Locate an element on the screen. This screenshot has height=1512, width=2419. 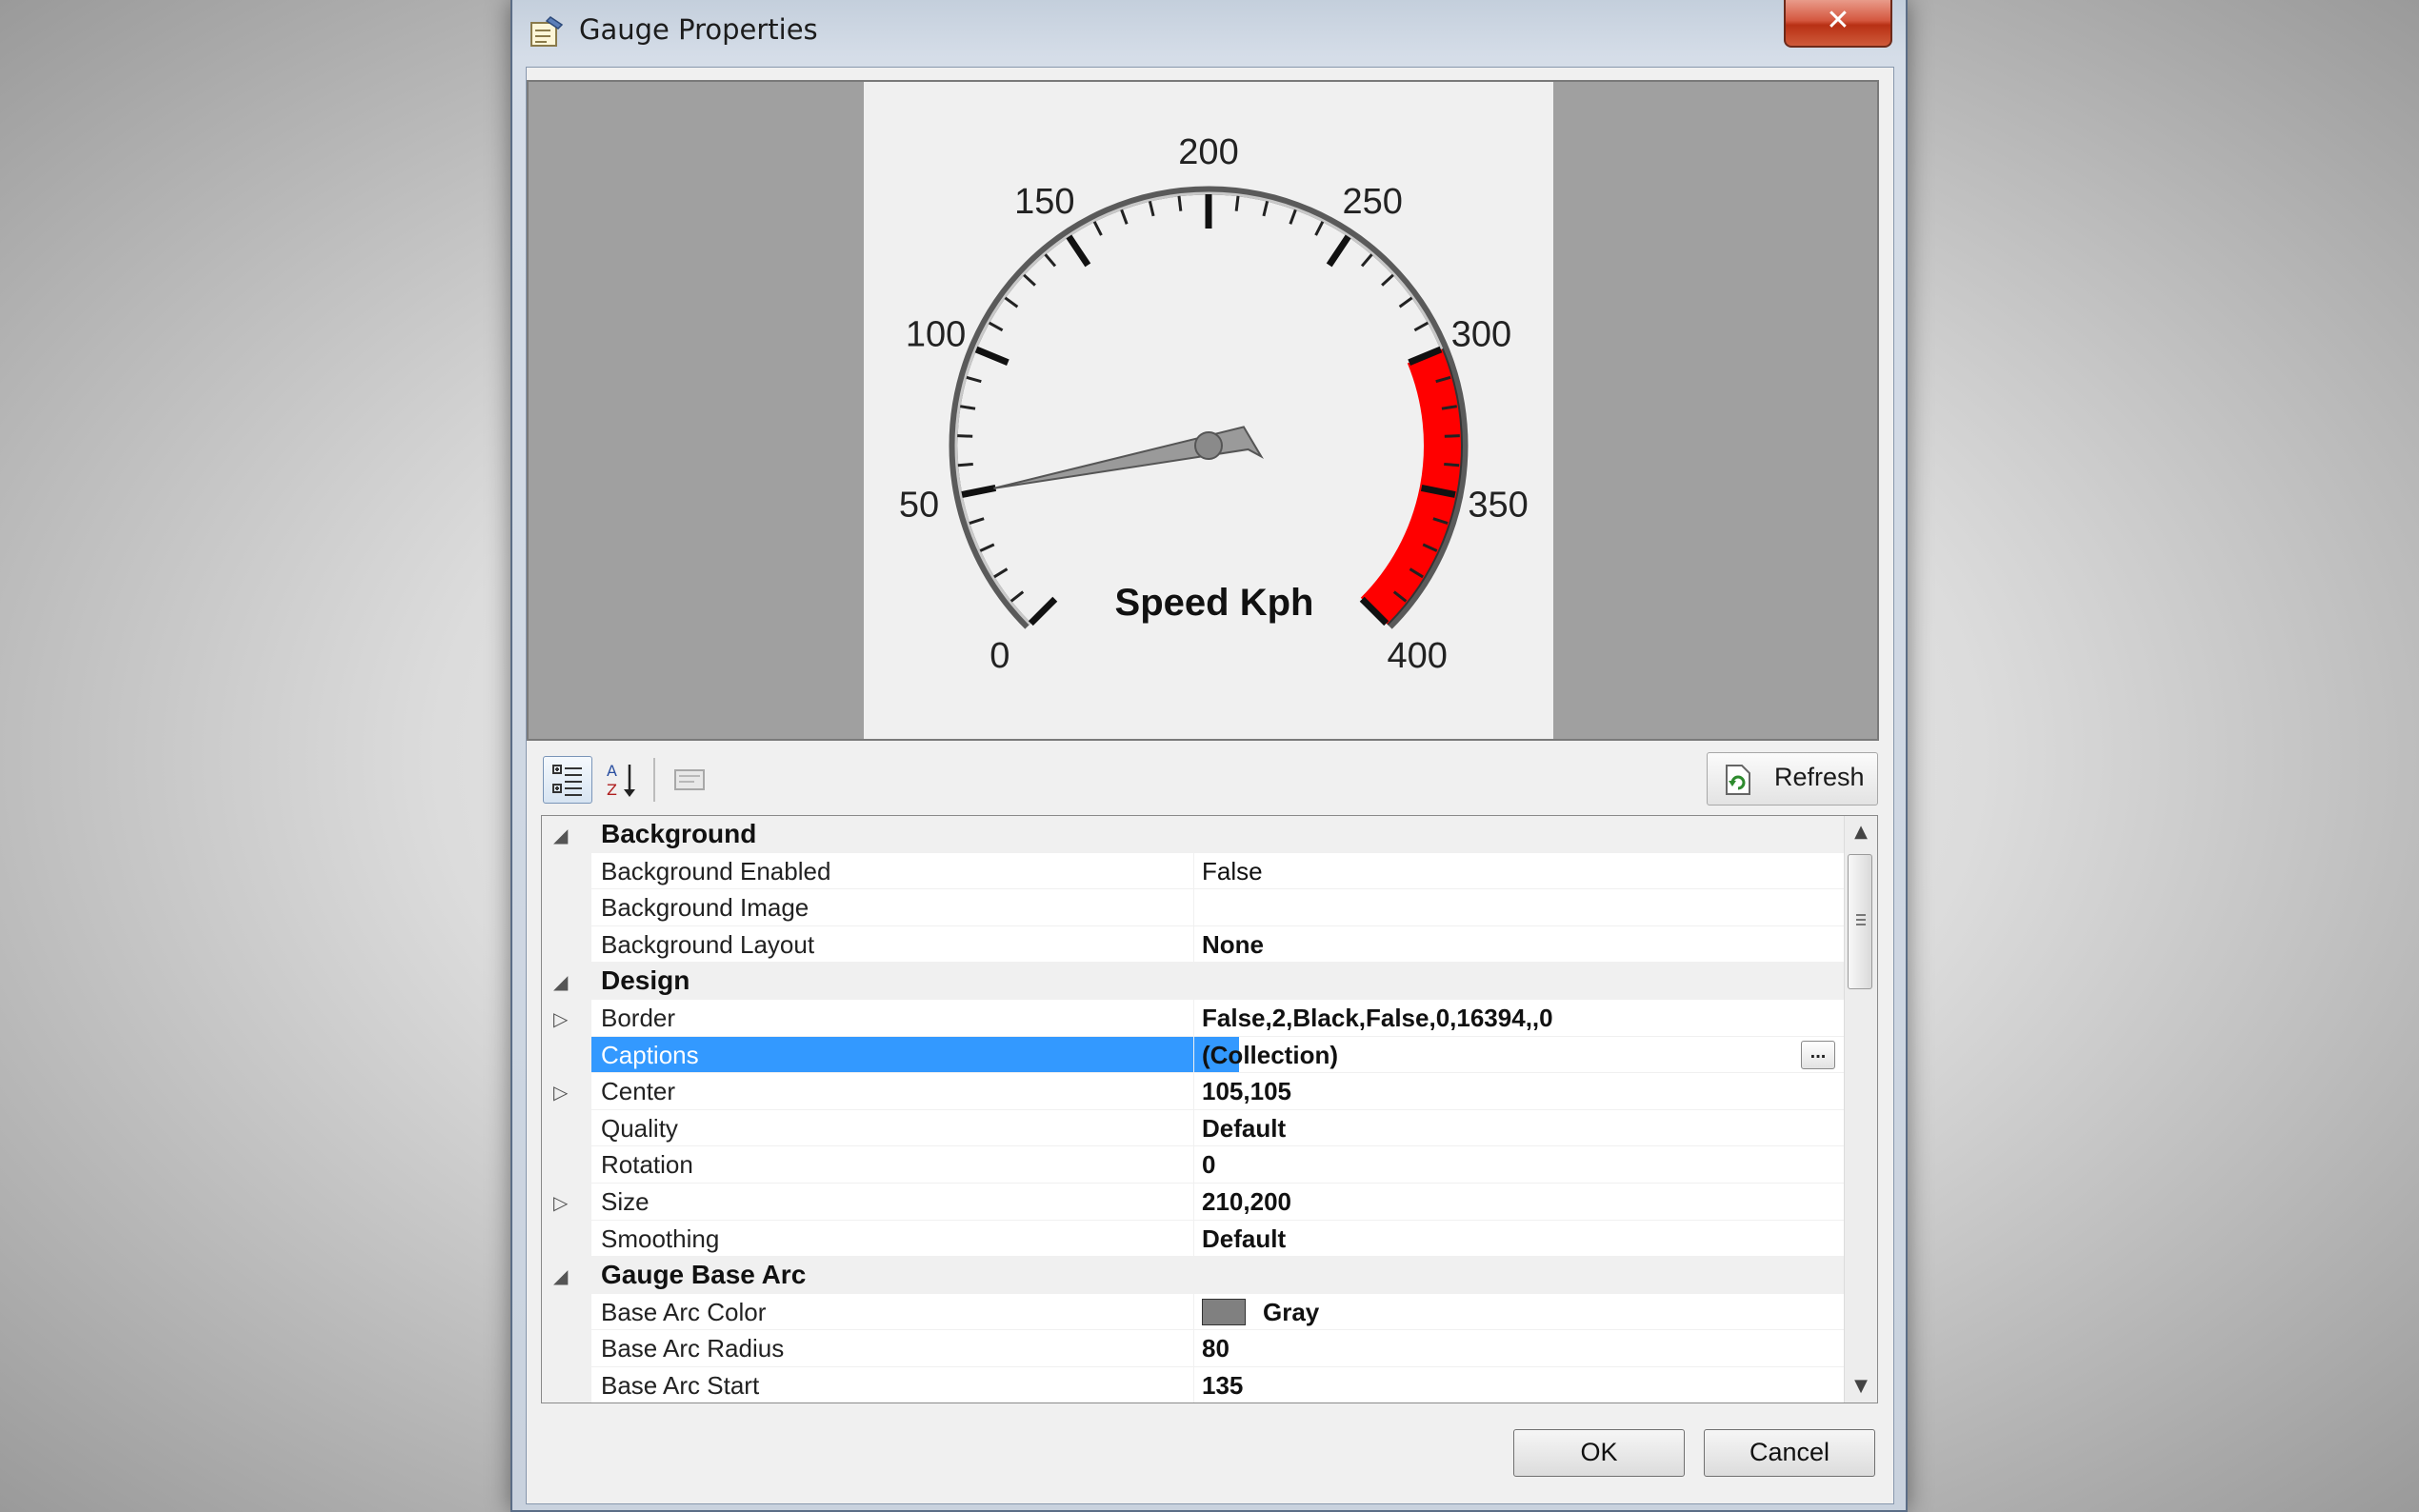
property-row: Rotation 0 is located at coordinates (1193, 1165).